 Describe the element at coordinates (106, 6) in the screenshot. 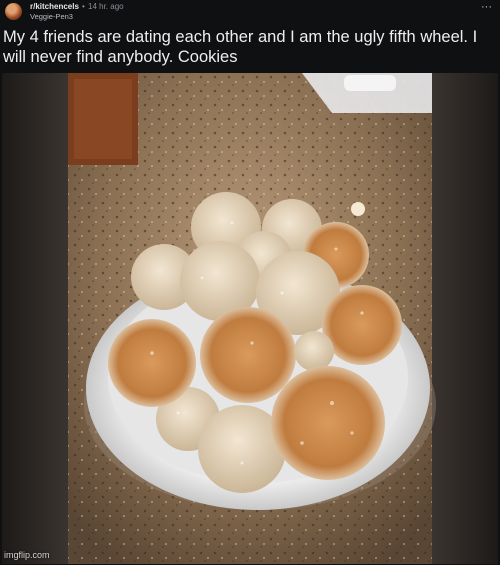

I see `post-timestamp: 14 hr. ago` at that location.